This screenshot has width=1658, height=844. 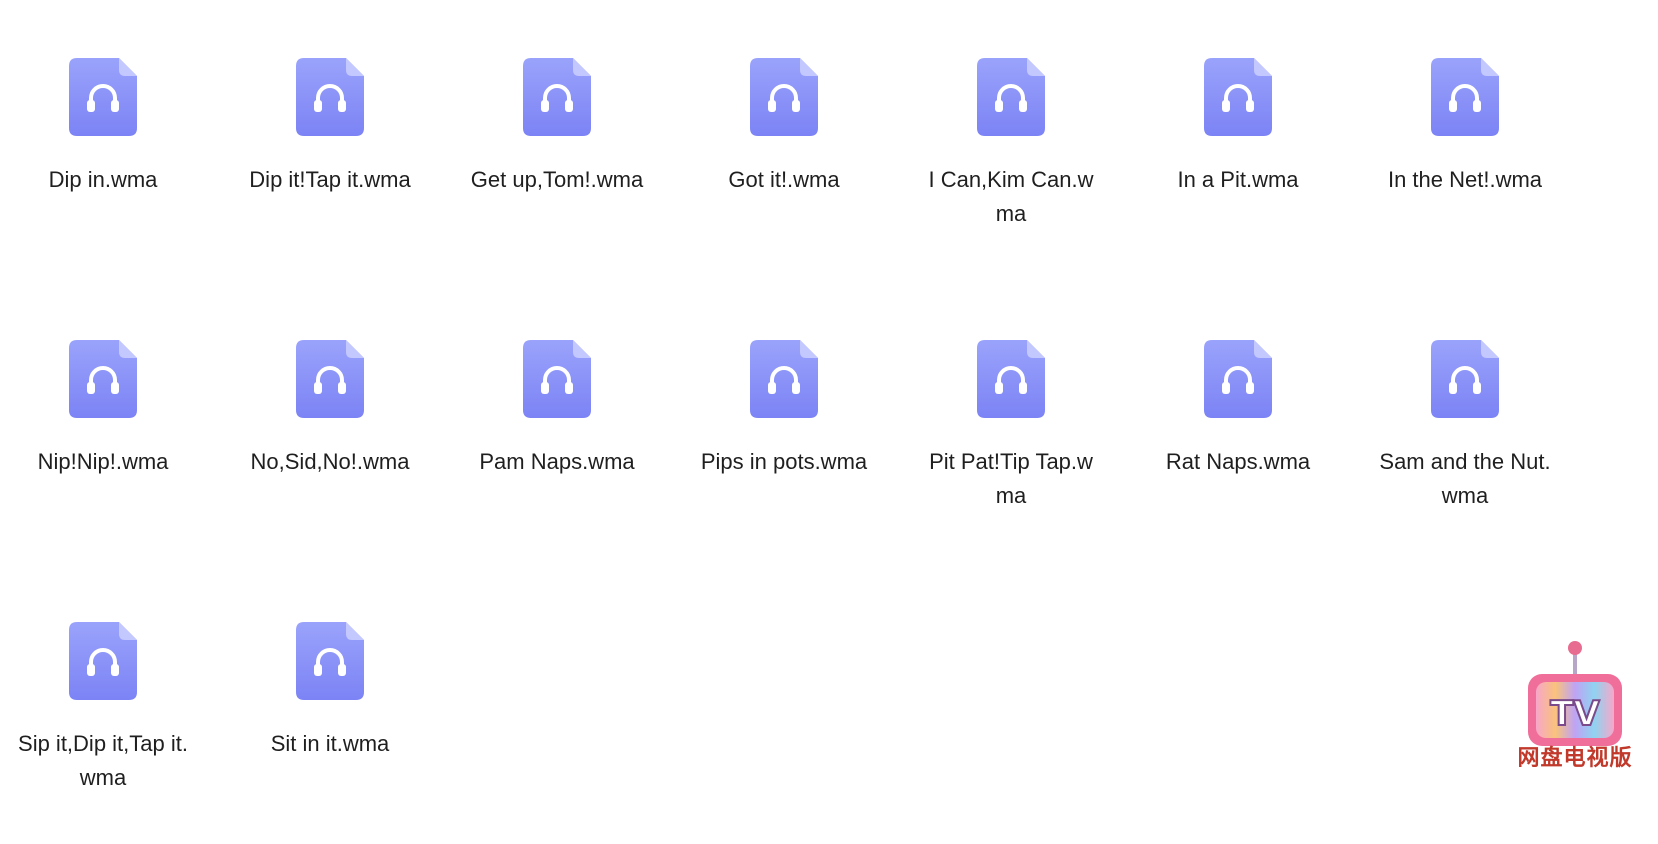 What do you see at coordinates (1575, 714) in the screenshot?
I see `svg-text: TV` at bounding box center [1575, 714].